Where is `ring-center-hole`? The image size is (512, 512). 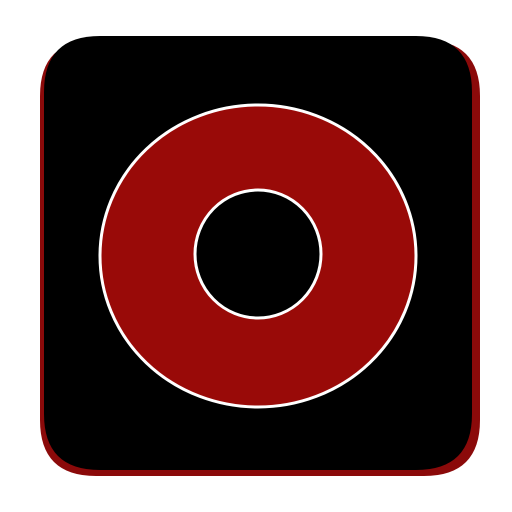 ring-center-hole is located at coordinates (258, 254).